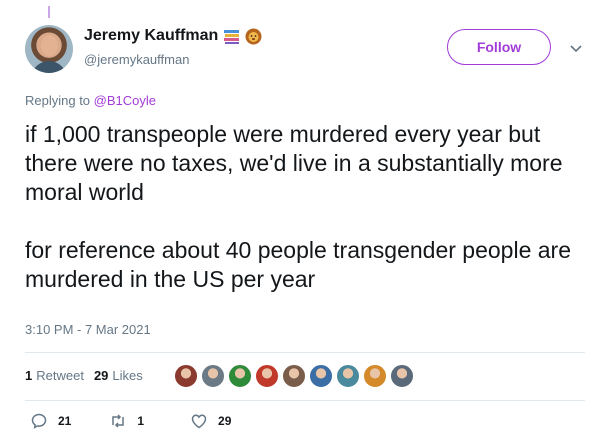 This screenshot has height=446, width=610. What do you see at coordinates (253, 36) in the screenshot?
I see `lion-emoji-icon` at bounding box center [253, 36].